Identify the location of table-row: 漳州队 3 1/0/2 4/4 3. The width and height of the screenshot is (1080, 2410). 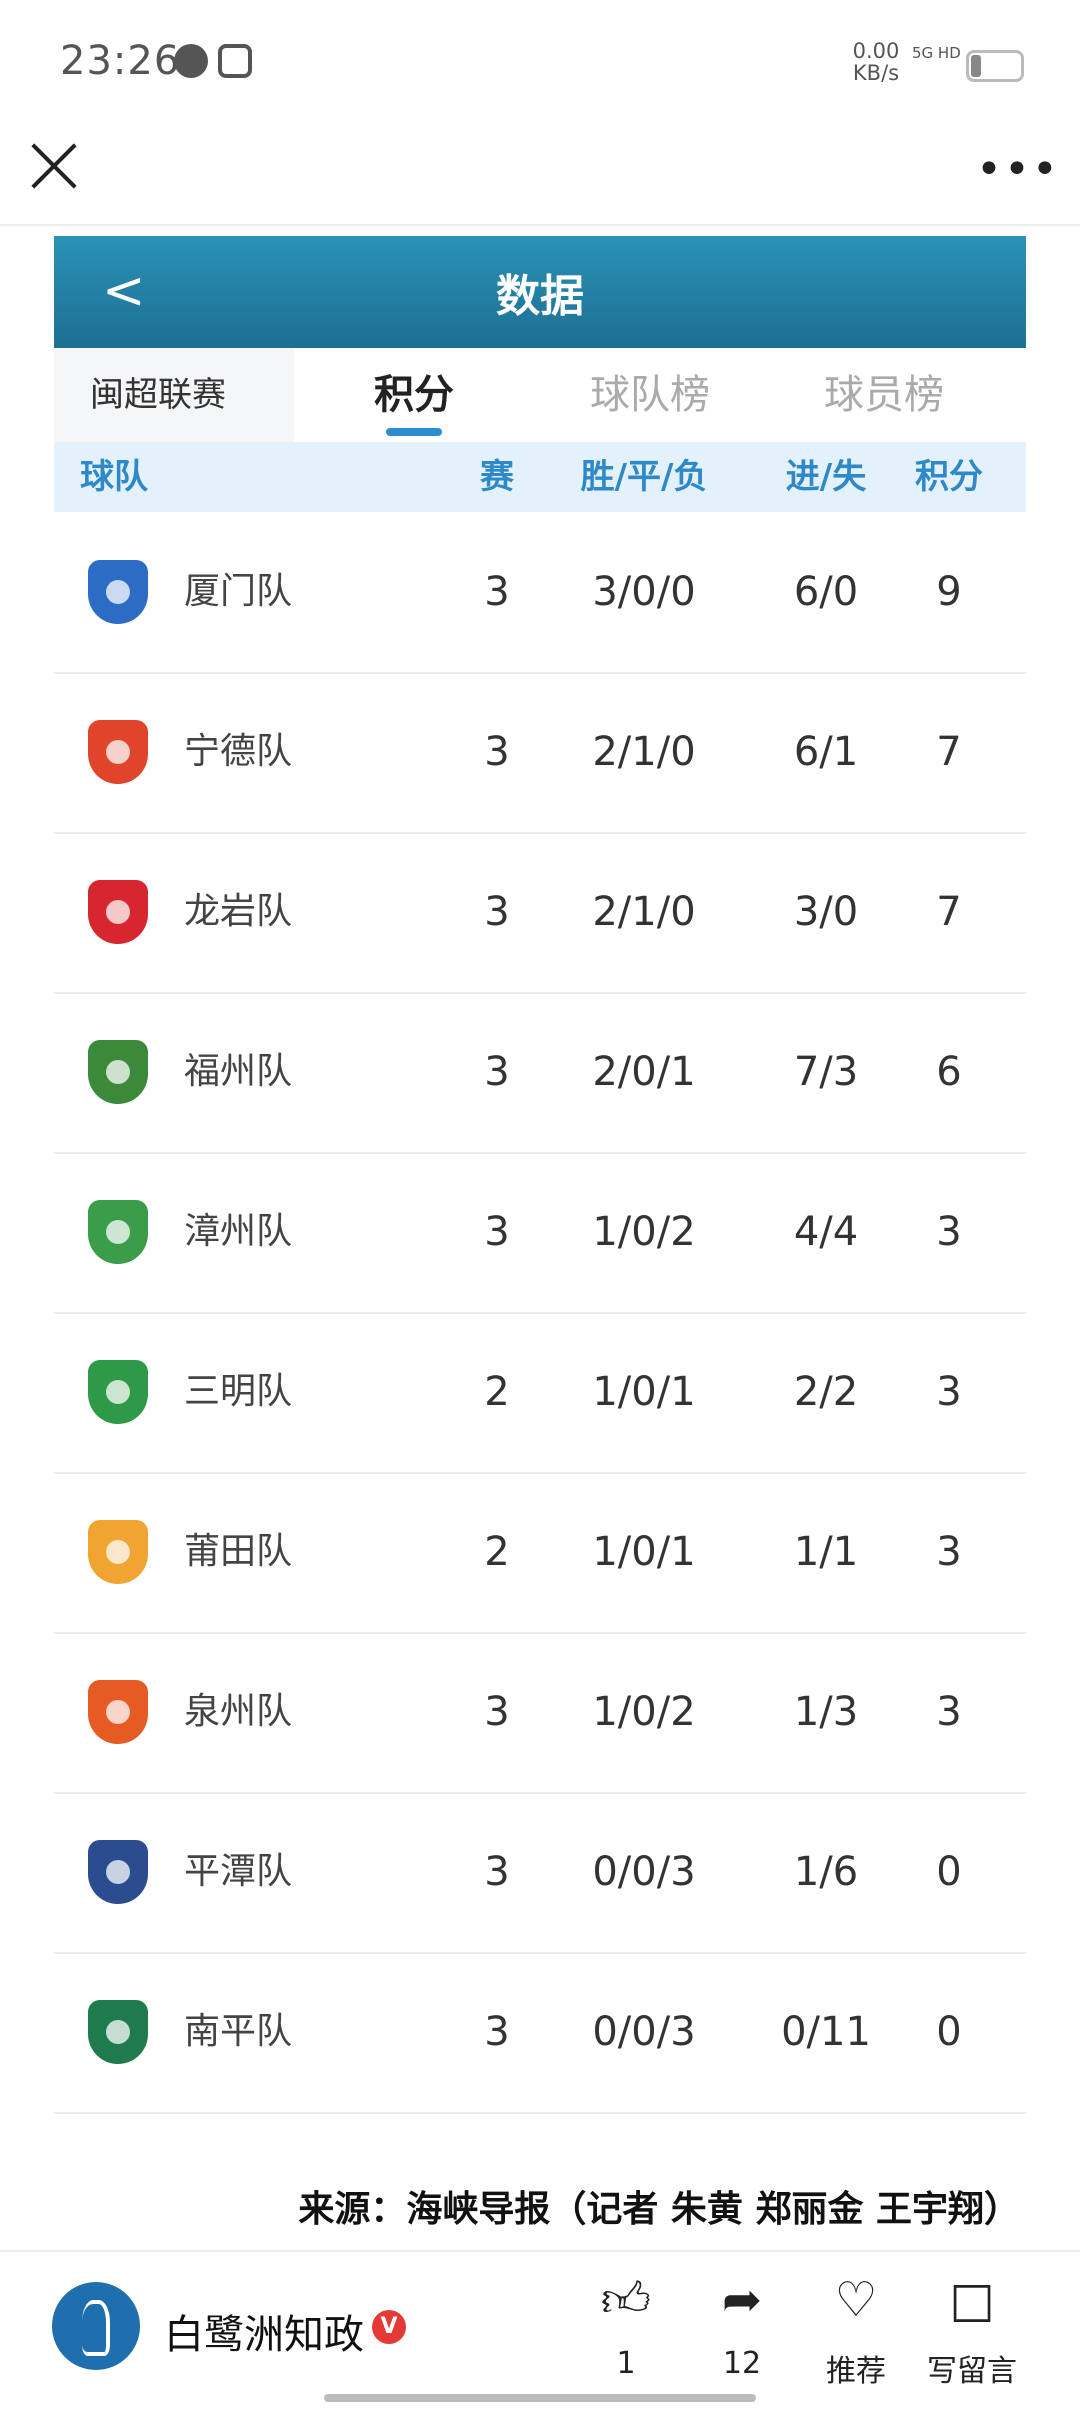
(540, 1233).